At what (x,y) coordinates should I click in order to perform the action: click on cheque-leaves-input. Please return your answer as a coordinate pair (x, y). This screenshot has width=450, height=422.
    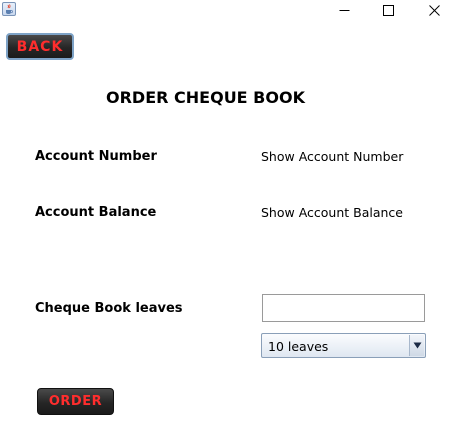
    Looking at the image, I should click on (343, 308).